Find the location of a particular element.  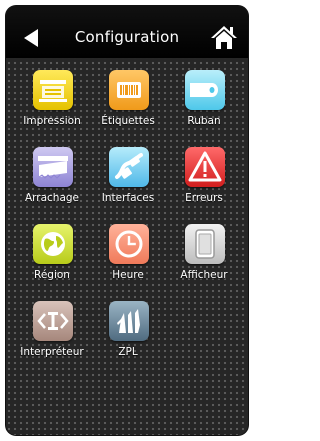

menu-item-arrachage: Arrachage is located at coordinates (52, 182).